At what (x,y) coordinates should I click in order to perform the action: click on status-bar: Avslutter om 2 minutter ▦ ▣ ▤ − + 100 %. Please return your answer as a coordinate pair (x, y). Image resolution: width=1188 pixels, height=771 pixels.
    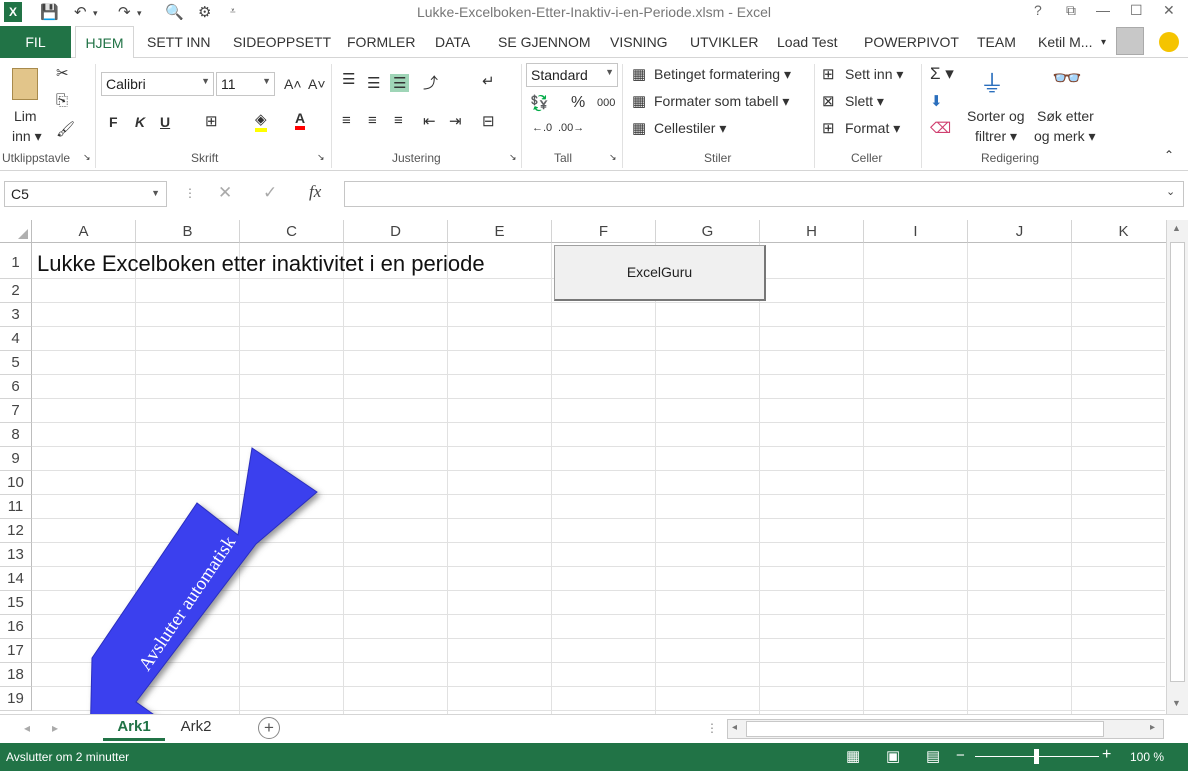
    Looking at the image, I should click on (594, 757).